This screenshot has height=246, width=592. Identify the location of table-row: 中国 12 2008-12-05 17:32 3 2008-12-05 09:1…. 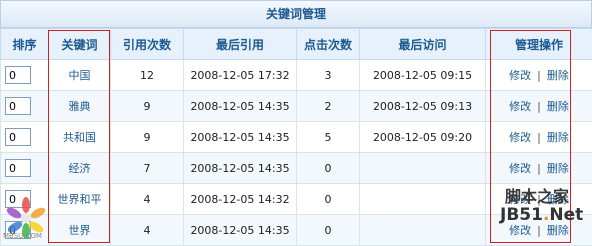
(296, 75).